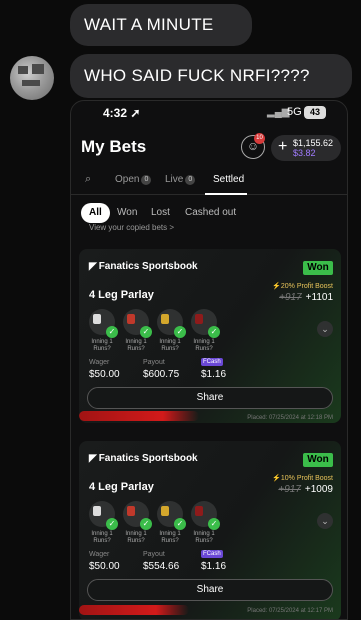  Describe the element at coordinates (294, 112) in the screenshot. I see `network-label: 5G` at that location.